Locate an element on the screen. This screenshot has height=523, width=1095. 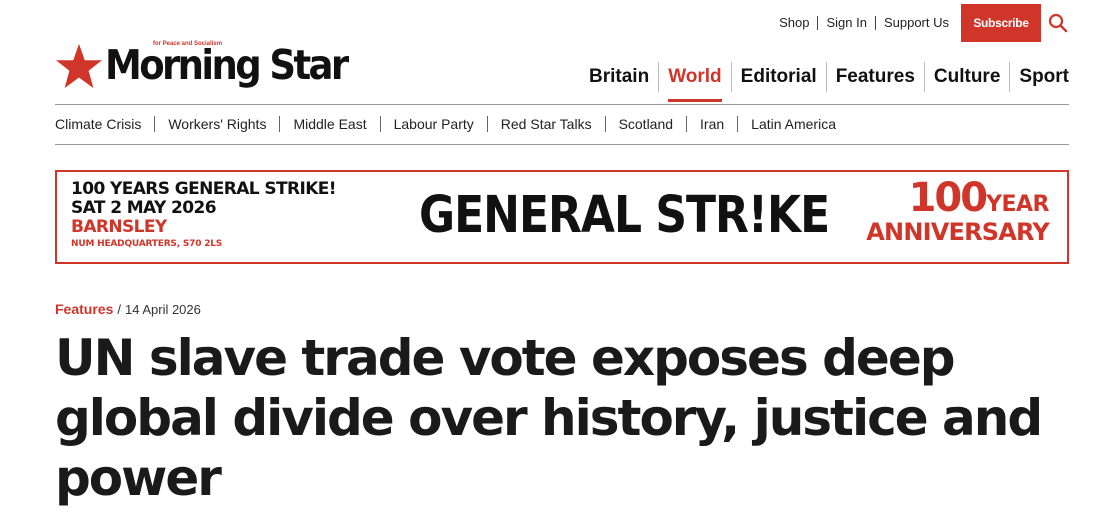
topic-red-star-talks: Red Star Talks is located at coordinates (547, 124).